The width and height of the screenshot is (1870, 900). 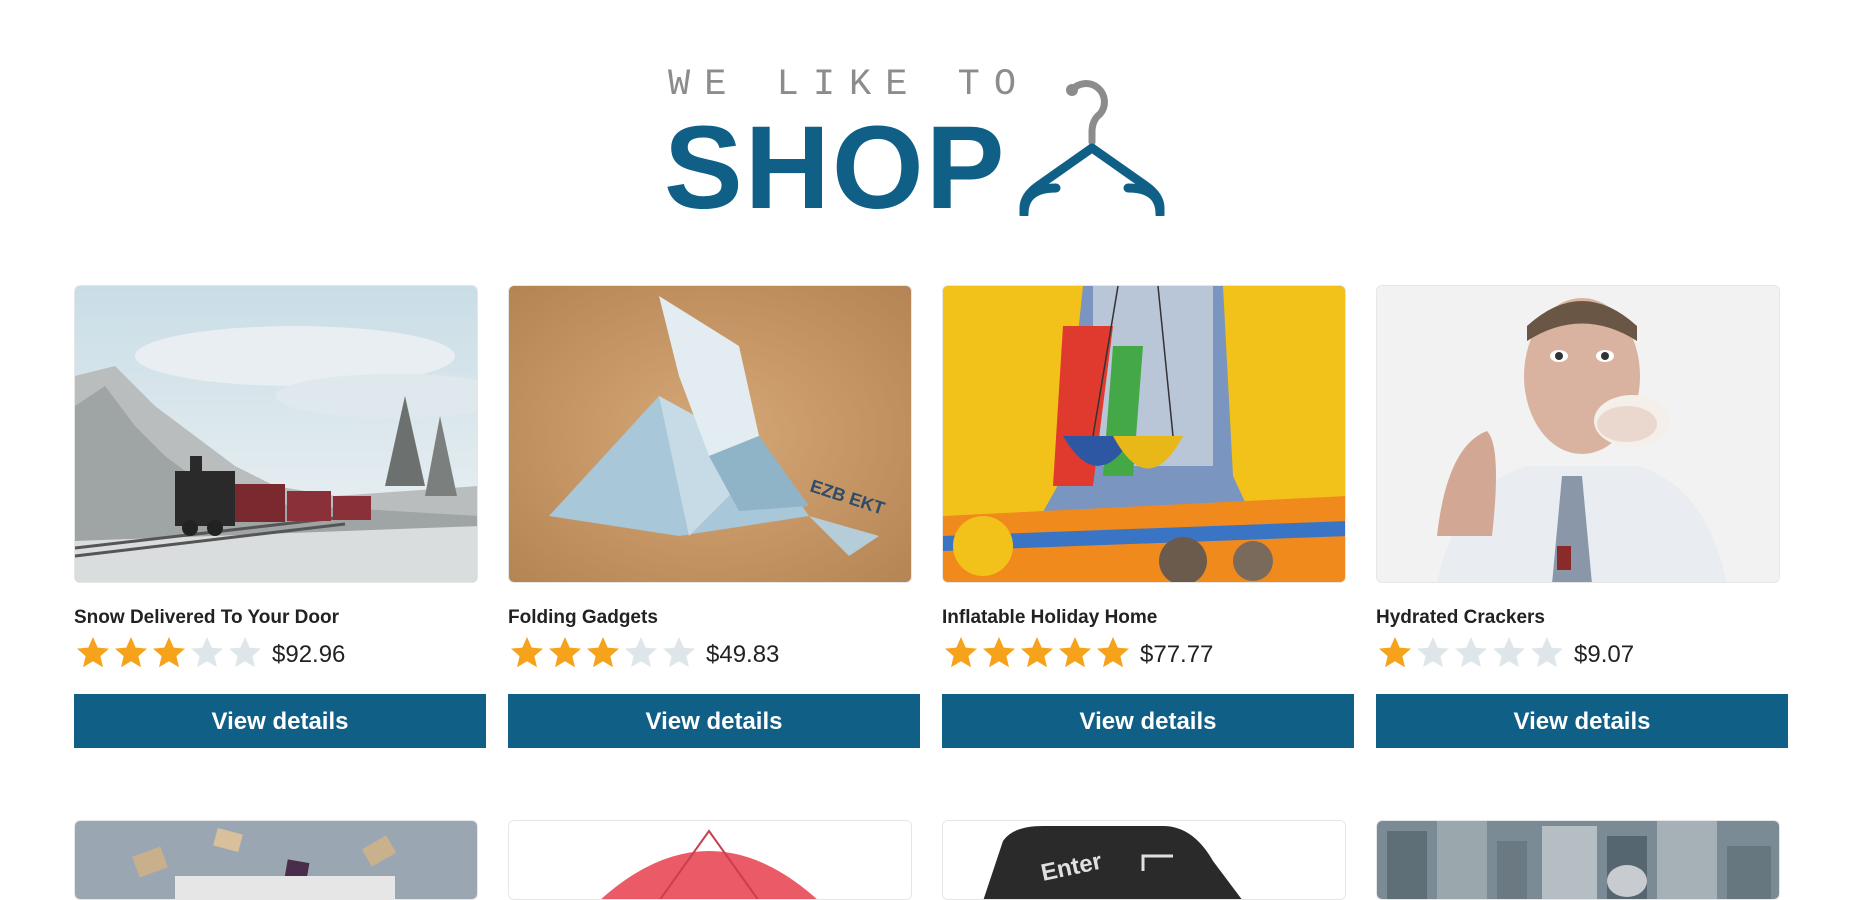 What do you see at coordinates (710, 860) in the screenshot?
I see `product-image-umbrella` at bounding box center [710, 860].